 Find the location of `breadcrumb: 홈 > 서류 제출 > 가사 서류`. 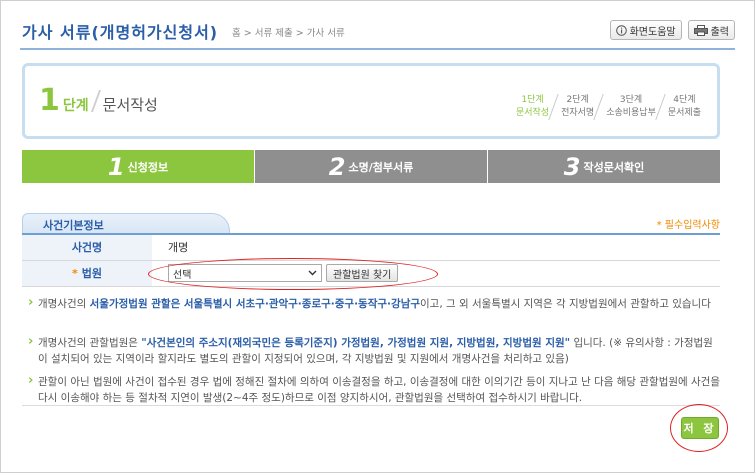

breadcrumb: 홈 > 서류 제출 > 가사 서류 is located at coordinates (288, 33).